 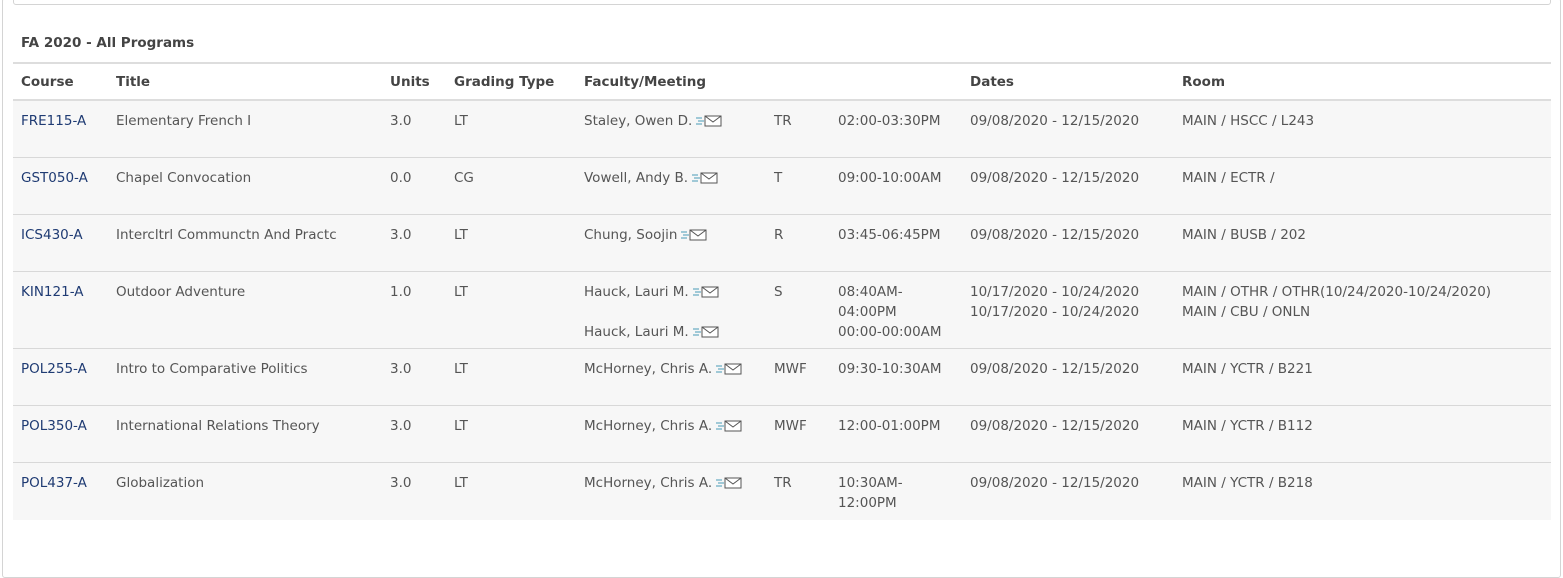 What do you see at coordinates (504, 82) in the screenshot?
I see `column-header-grading-type: Grading Type` at bounding box center [504, 82].